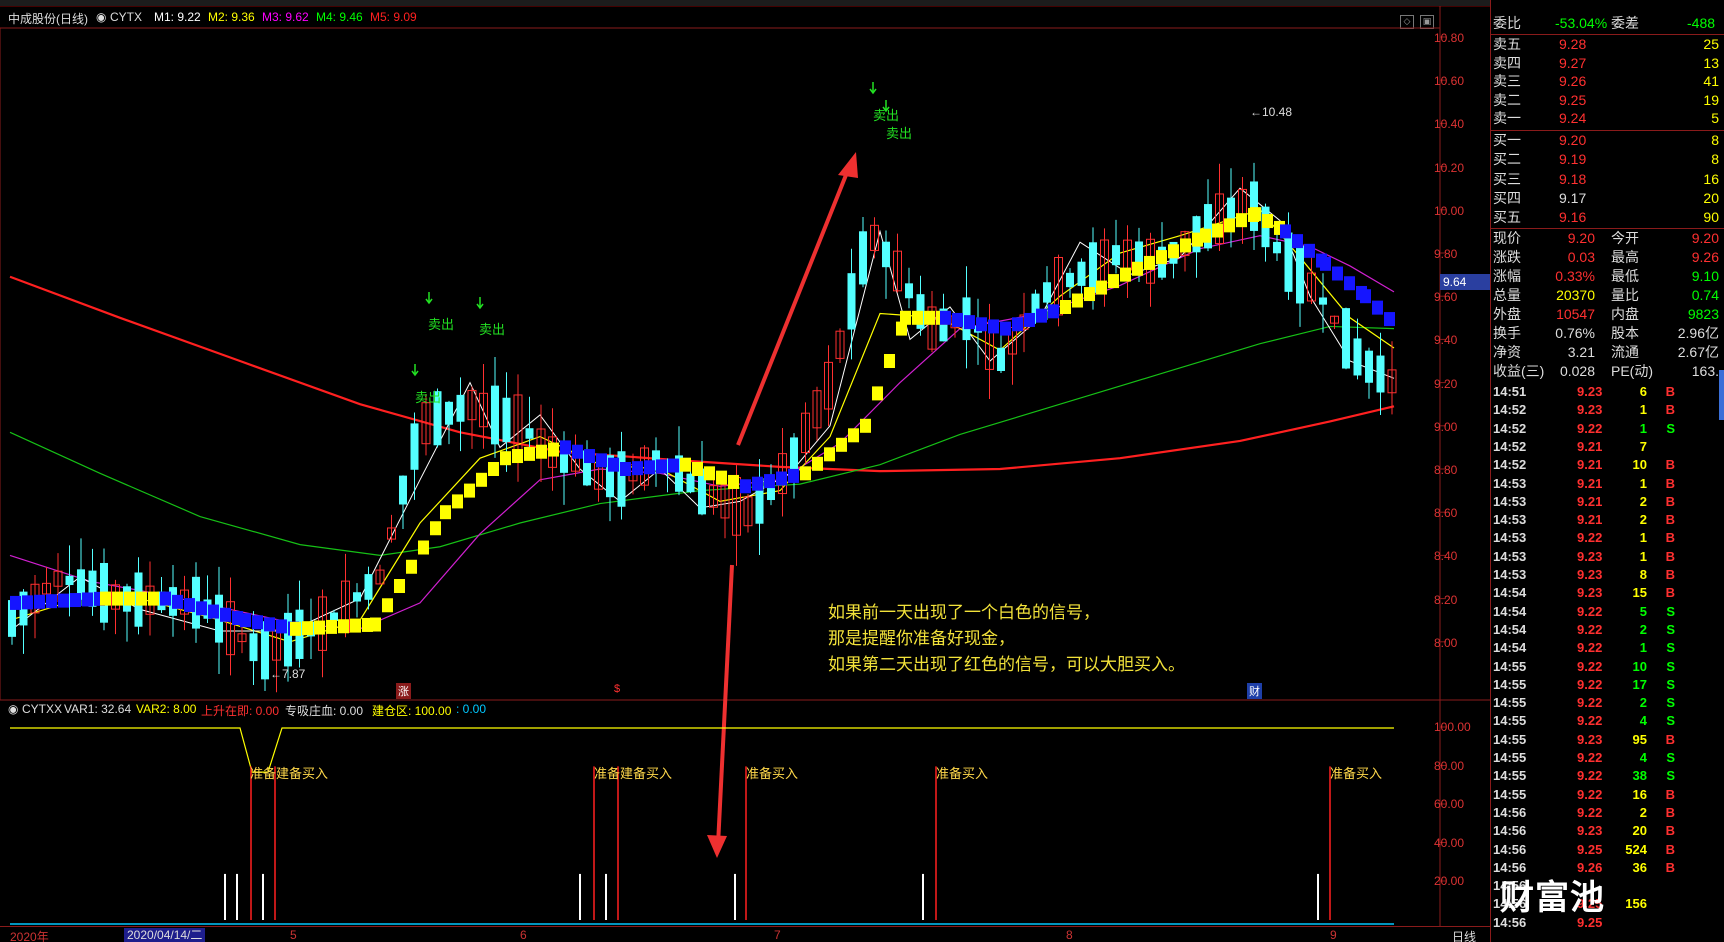  What do you see at coordinates (1607, 685) in the screenshot?
I see `tick-row: 14:55 9.22 17 S` at bounding box center [1607, 685].